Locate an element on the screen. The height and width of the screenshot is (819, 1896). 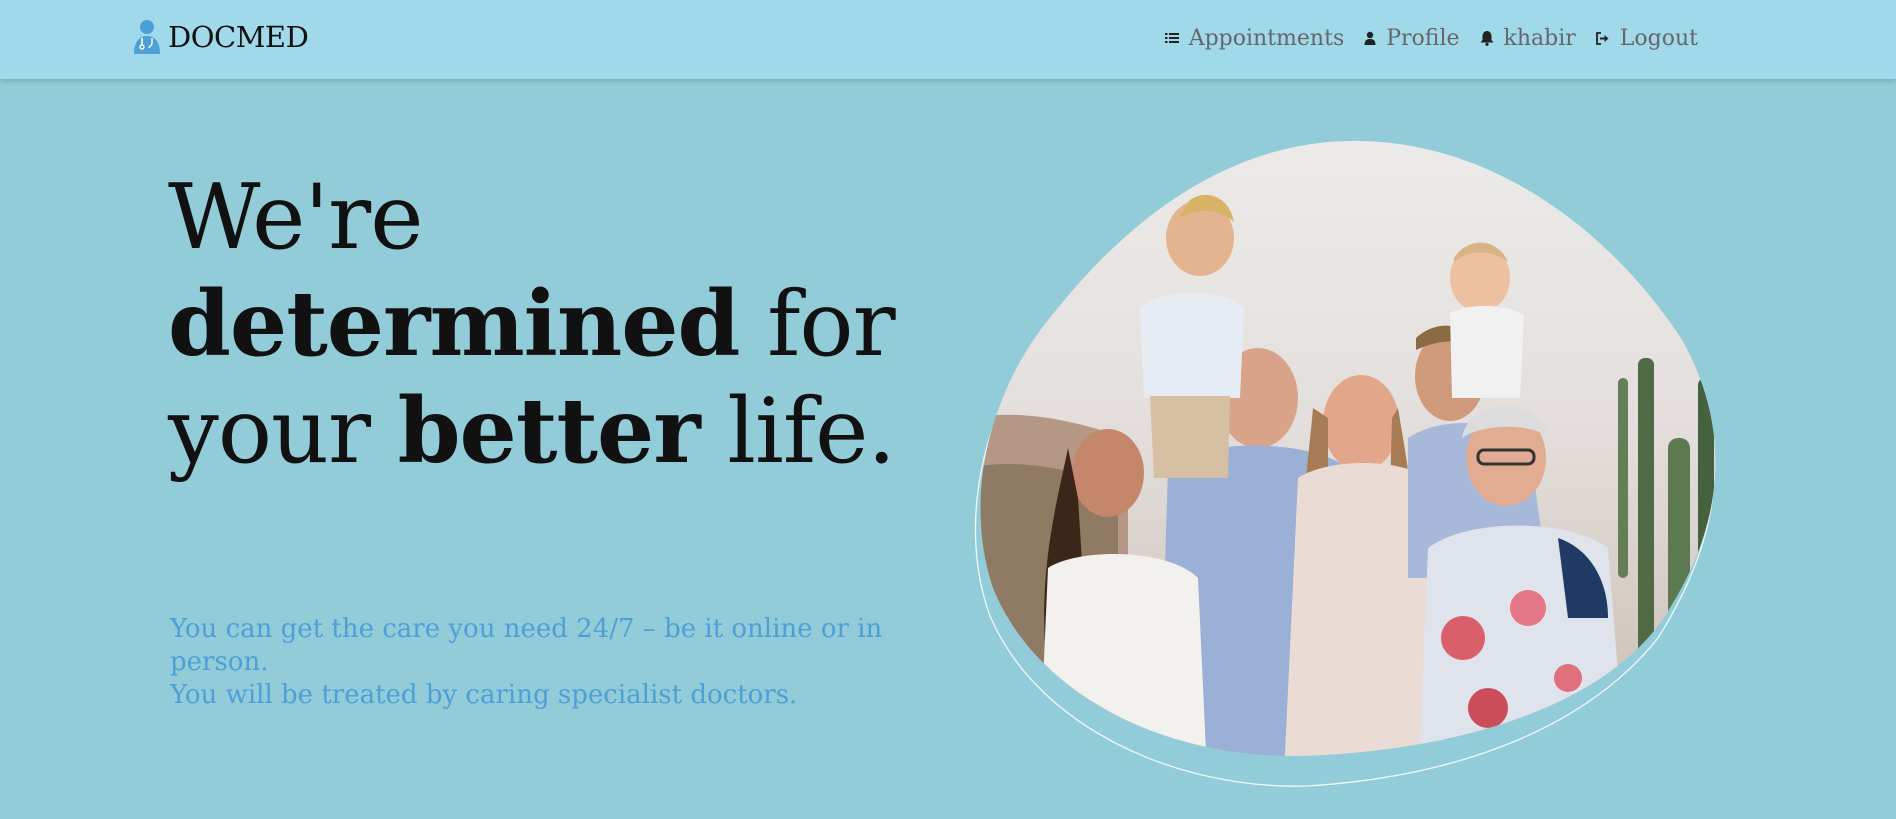
nav-profile-label: Profile is located at coordinates (1423, 38).